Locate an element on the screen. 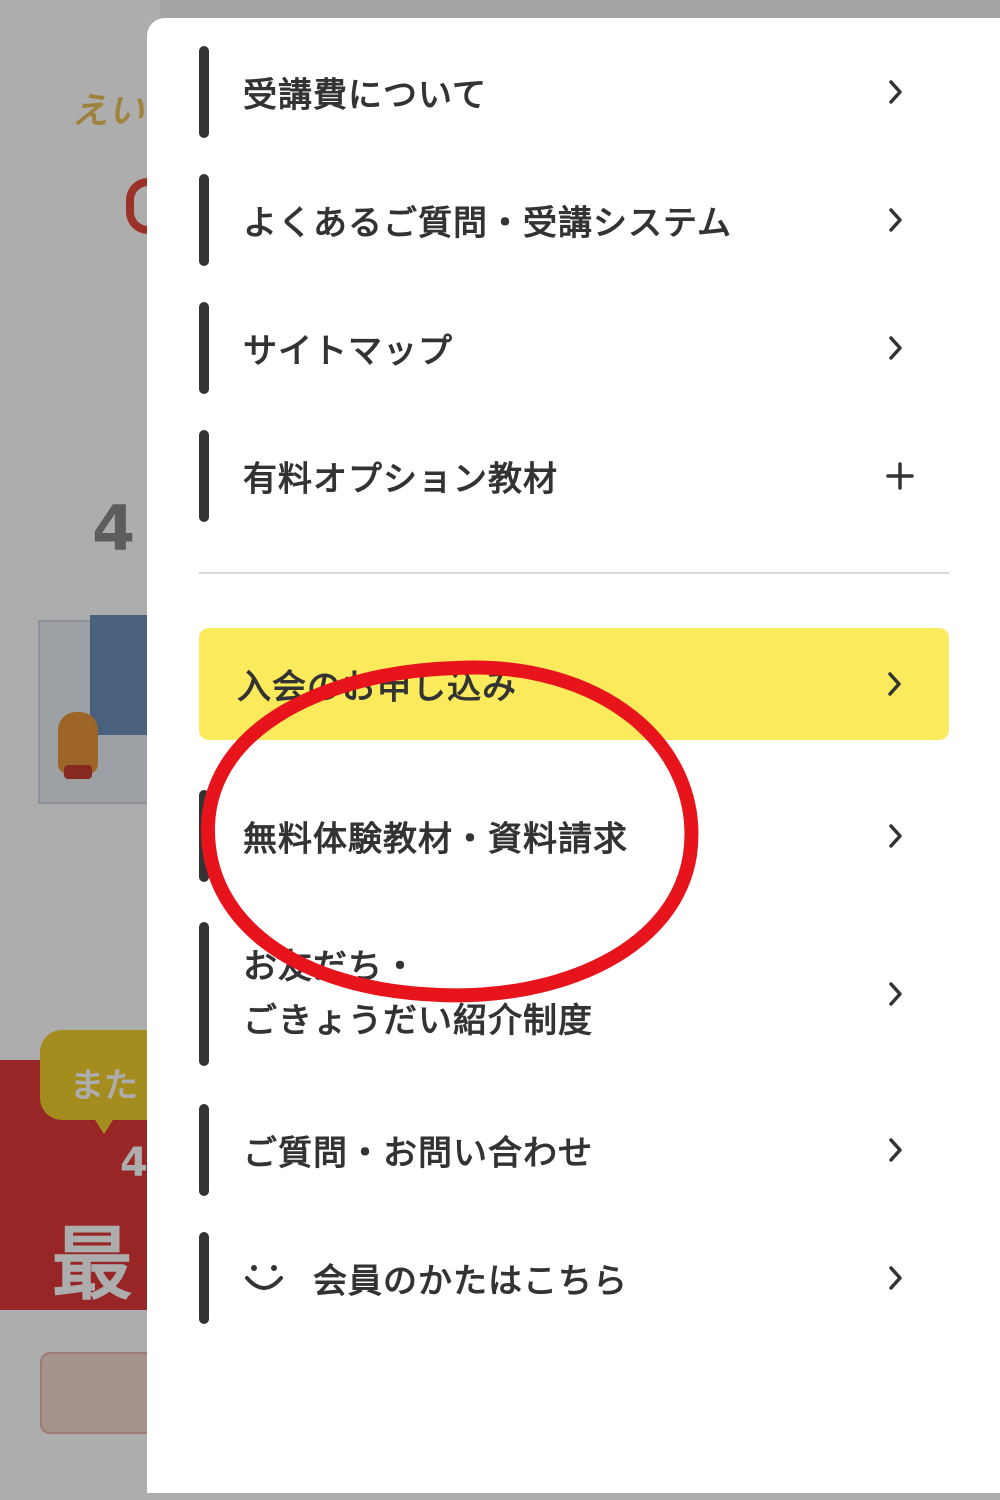 The height and width of the screenshot is (1500, 1000). menu-item-paid-options: 有料オプション教材 is located at coordinates (576, 476).